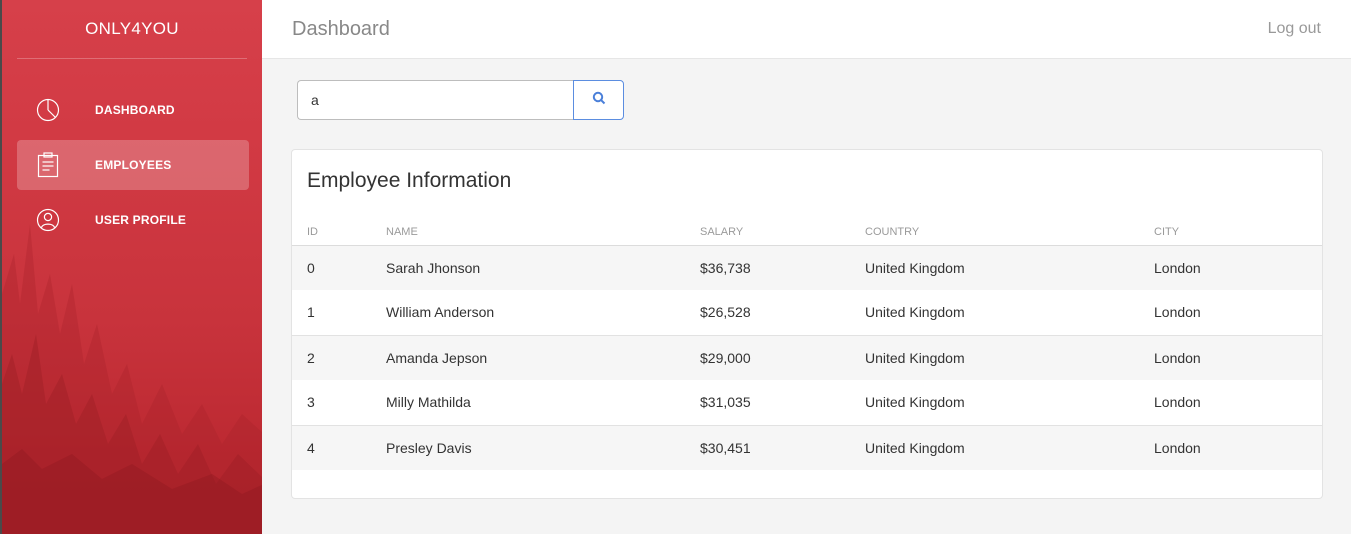 This screenshot has height=534, width=1351. What do you see at coordinates (141, 220) in the screenshot?
I see `sidebar-item-label: USER PROFILE` at bounding box center [141, 220].